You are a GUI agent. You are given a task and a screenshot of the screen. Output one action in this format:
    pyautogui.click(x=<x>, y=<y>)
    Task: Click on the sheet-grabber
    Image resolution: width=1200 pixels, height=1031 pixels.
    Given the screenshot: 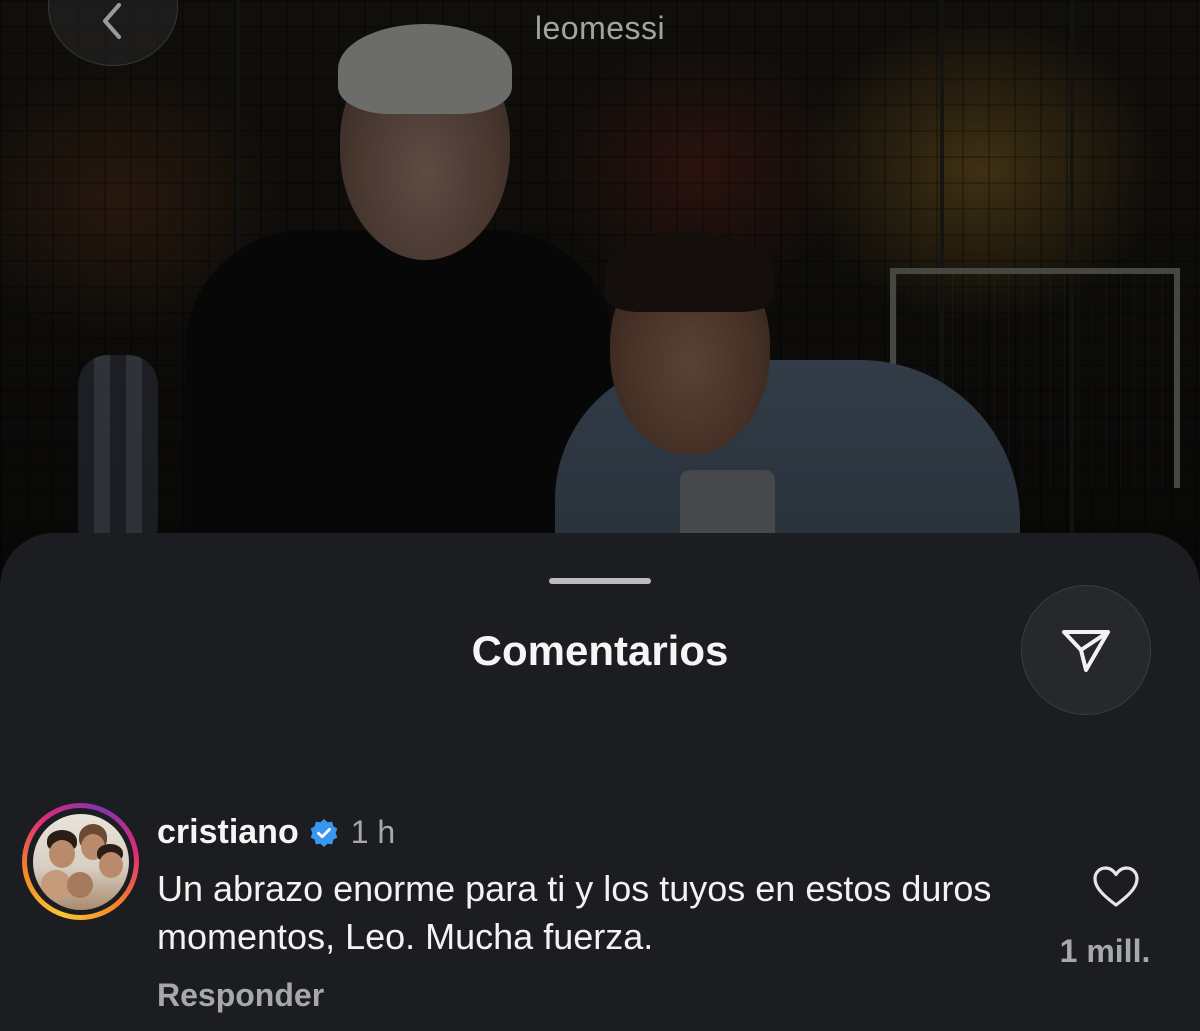 What is the action you would take?
    pyautogui.click(x=600, y=581)
    